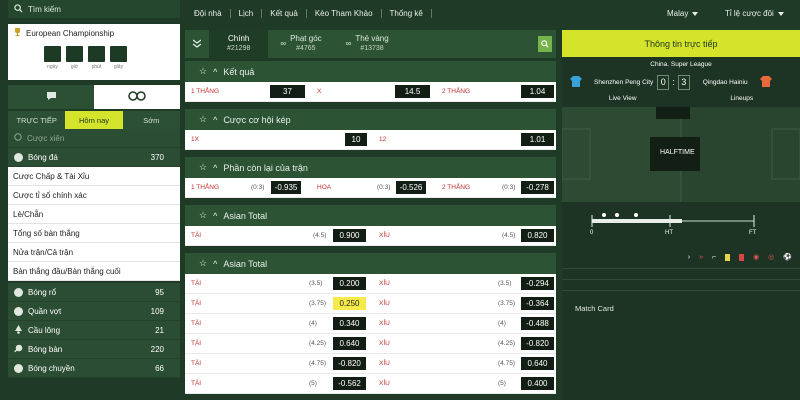 The width and height of the screenshot is (800, 400). Describe the element at coordinates (287, 91) in the screenshot. I see `odds-button: 37` at that location.